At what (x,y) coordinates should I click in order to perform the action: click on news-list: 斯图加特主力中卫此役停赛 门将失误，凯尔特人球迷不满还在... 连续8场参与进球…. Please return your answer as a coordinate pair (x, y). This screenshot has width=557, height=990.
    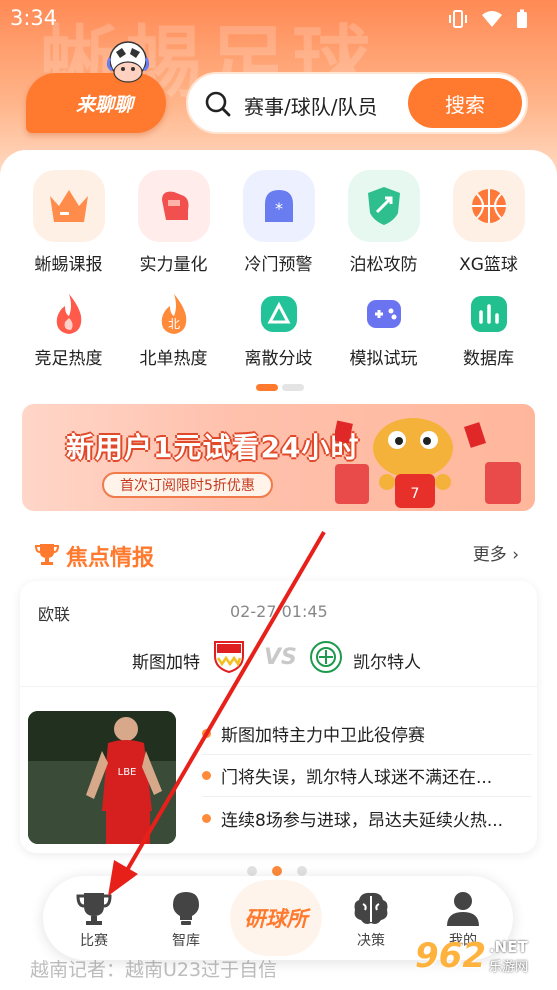
    Looking at the image, I should click on (367, 776).